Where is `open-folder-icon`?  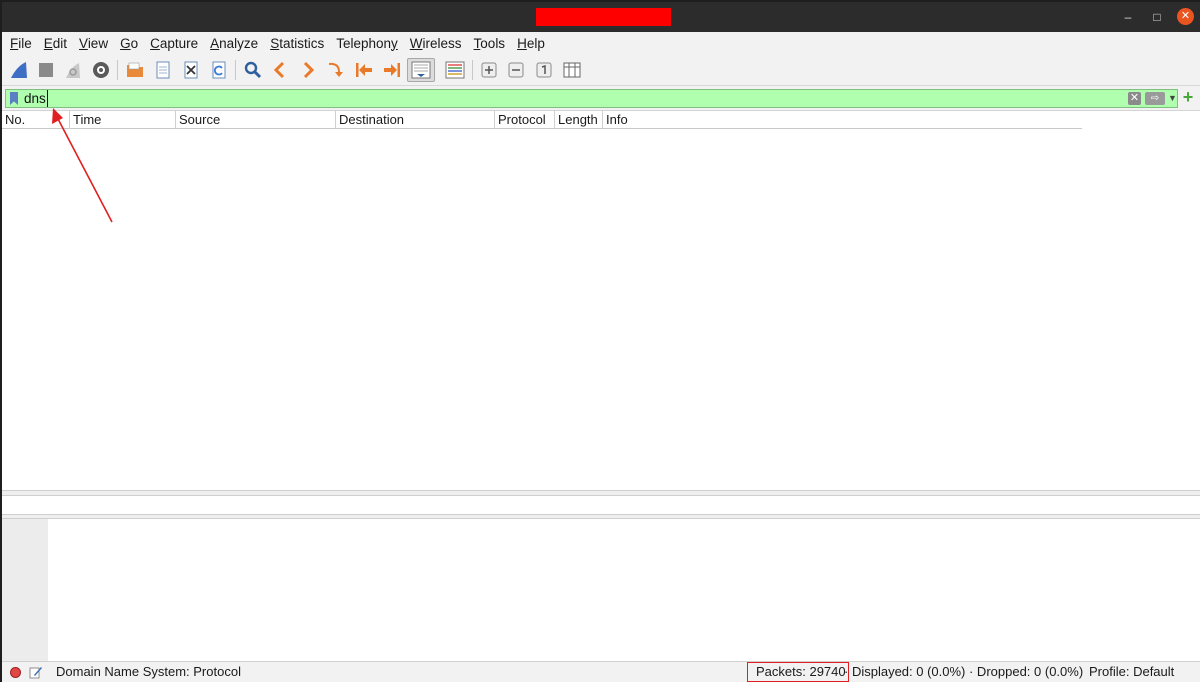 open-folder-icon is located at coordinates (135, 70).